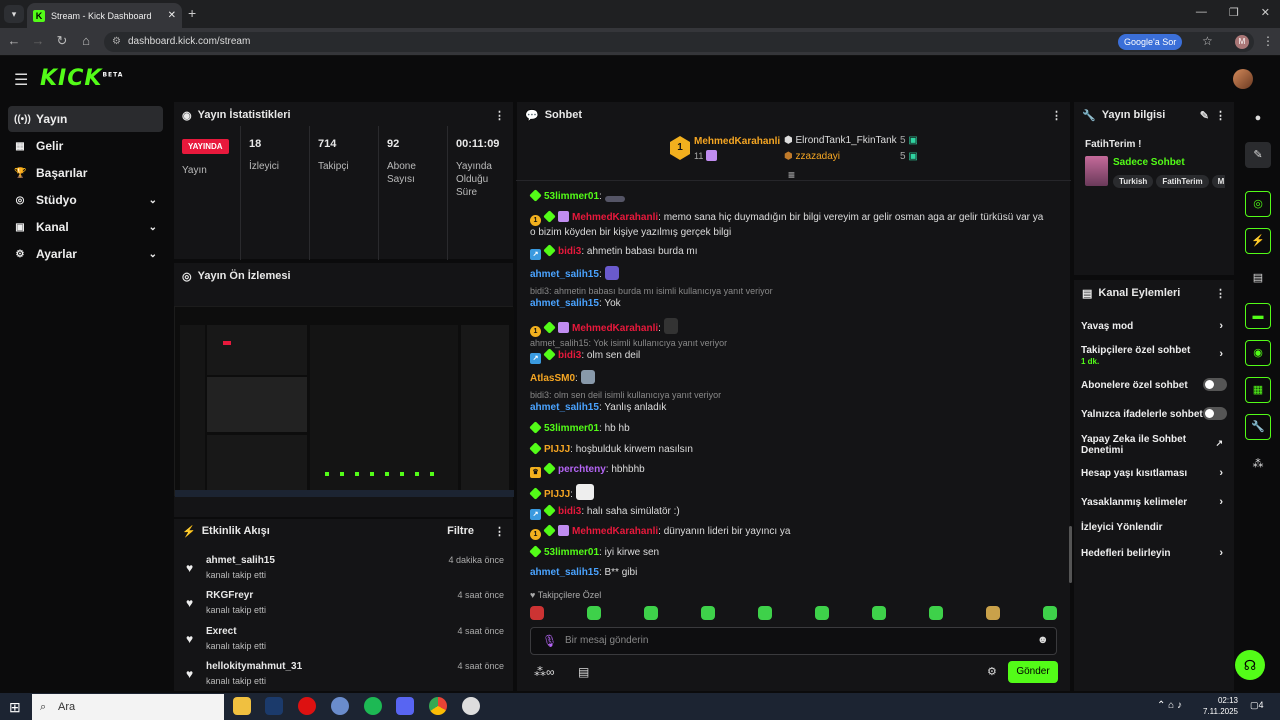 This screenshot has height=720, width=1280. I want to click on sidebar-item-kanal: ▣ Kanal ⌄, so click(85, 227).